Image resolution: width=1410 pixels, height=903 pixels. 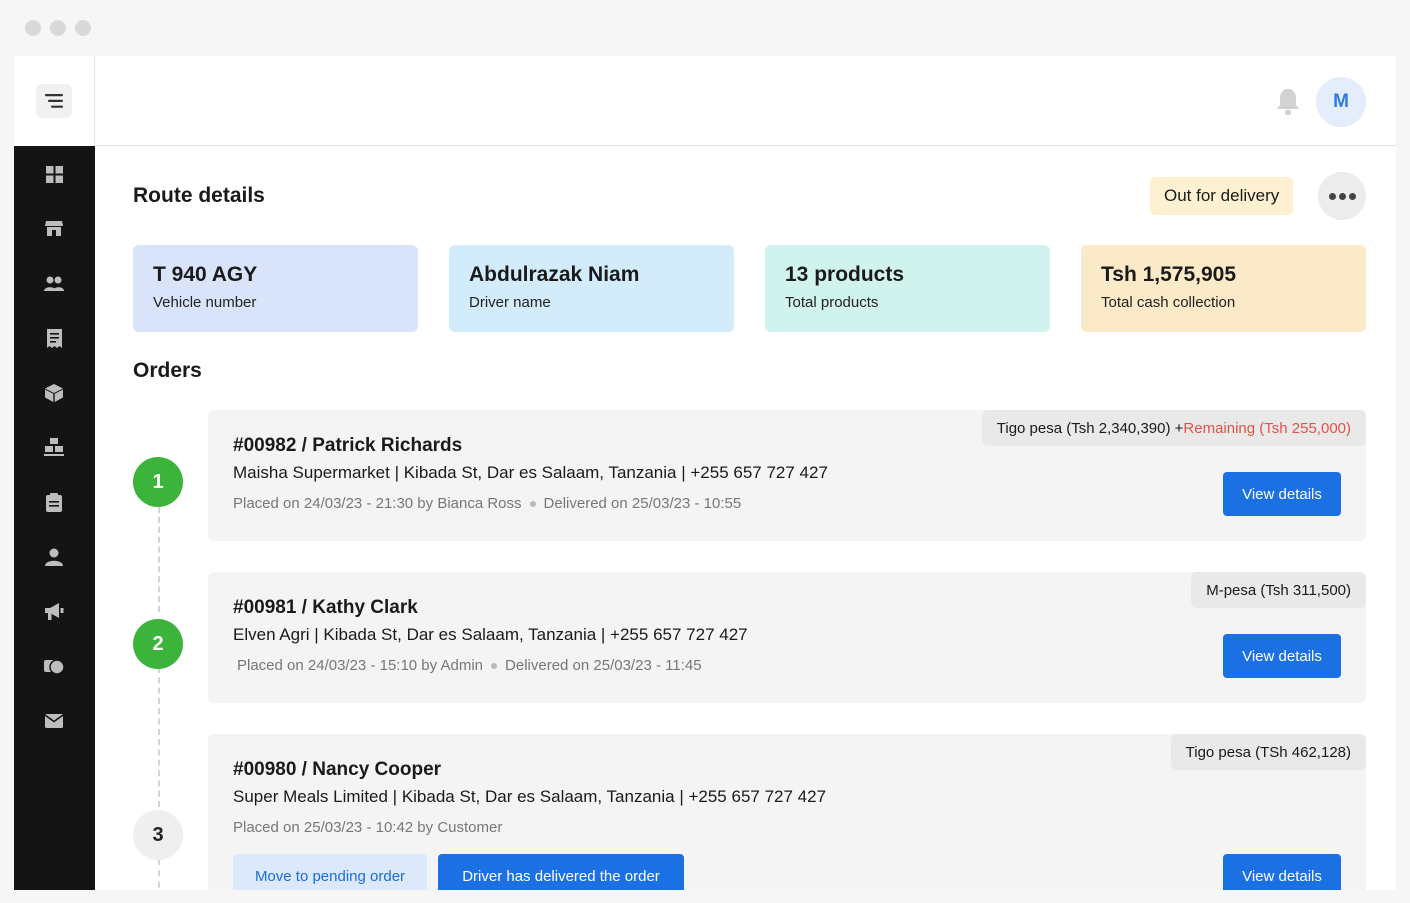 What do you see at coordinates (591, 288) in the screenshot?
I see `stat-card-driver: Abdulrazak Niam Driver name` at bounding box center [591, 288].